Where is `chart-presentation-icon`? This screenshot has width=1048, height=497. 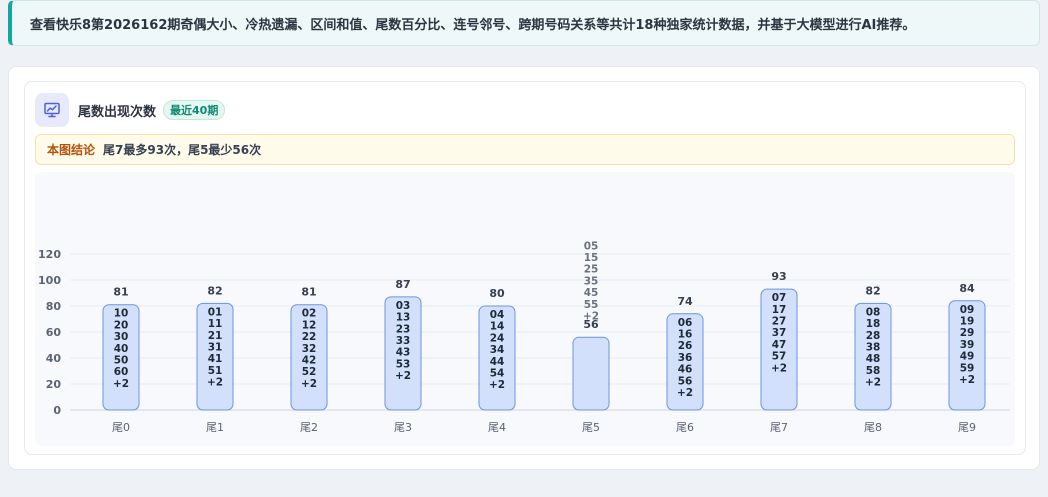 chart-presentation-icon is located at coordinates (52, 110).